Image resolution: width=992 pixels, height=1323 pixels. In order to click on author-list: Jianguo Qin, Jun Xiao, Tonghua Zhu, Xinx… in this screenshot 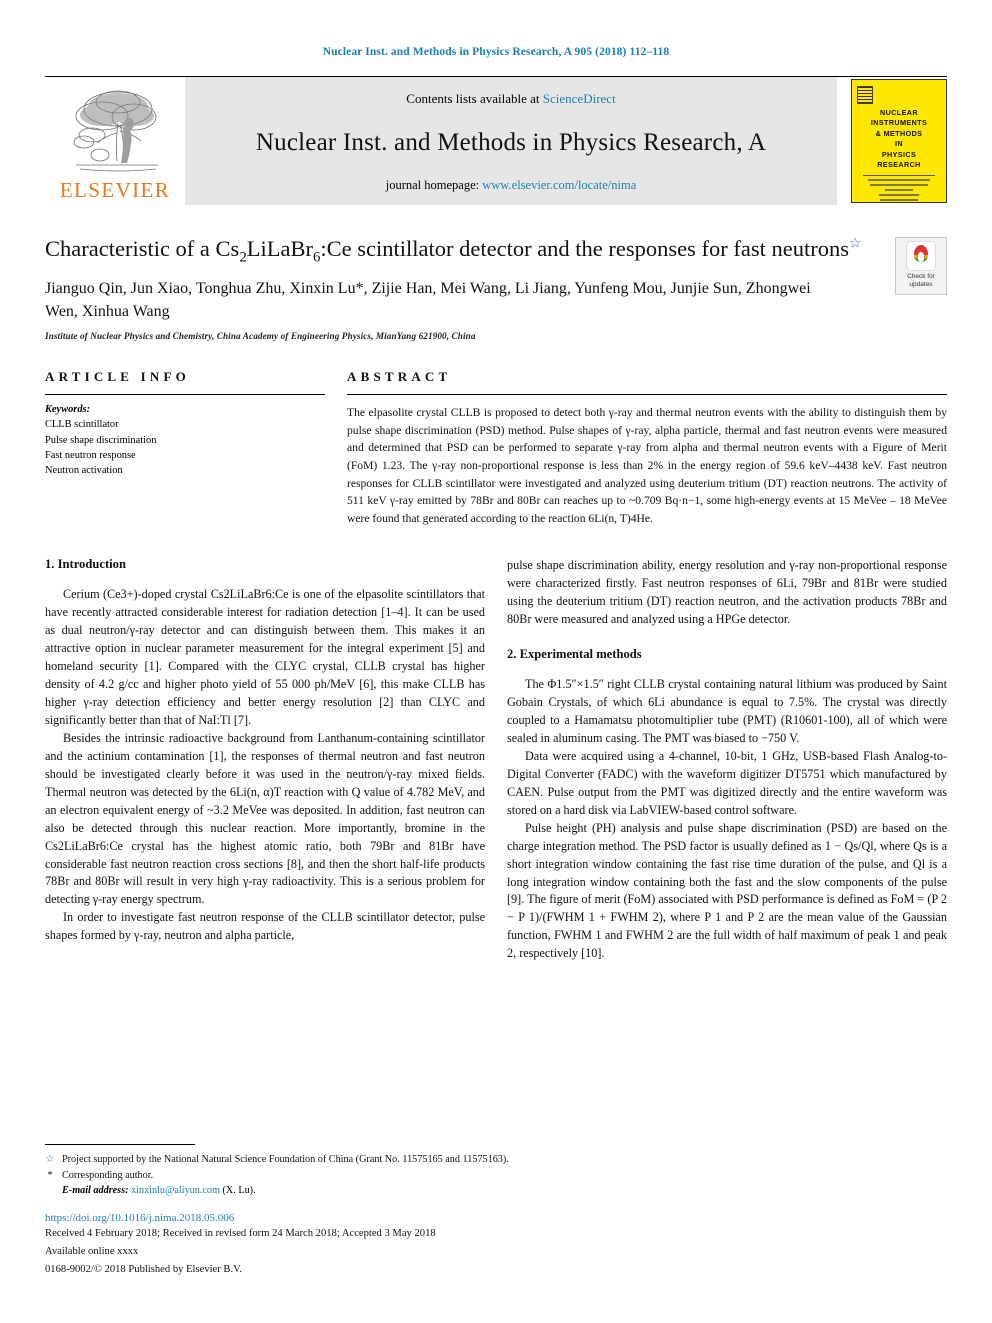, I will do `click(428, 299)`.